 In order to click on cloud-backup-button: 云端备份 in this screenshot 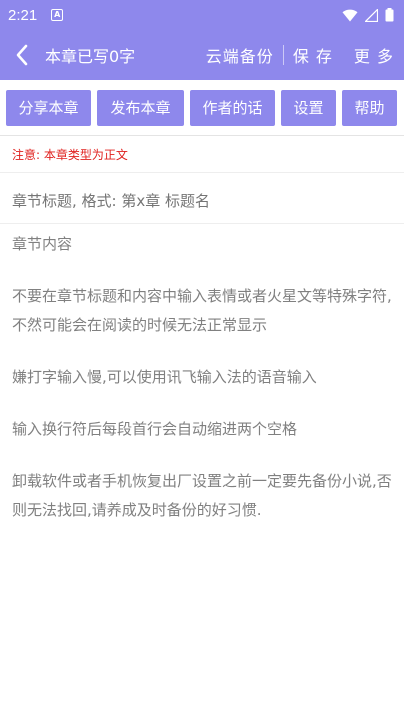, I will do `click(240, 55)`.